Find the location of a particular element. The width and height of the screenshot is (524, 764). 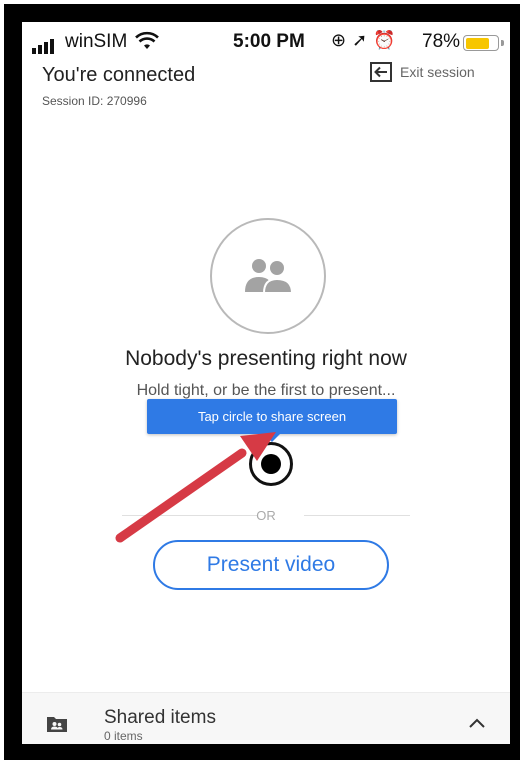

shared-items-count: 0 items is located at coordinates (123, 736).